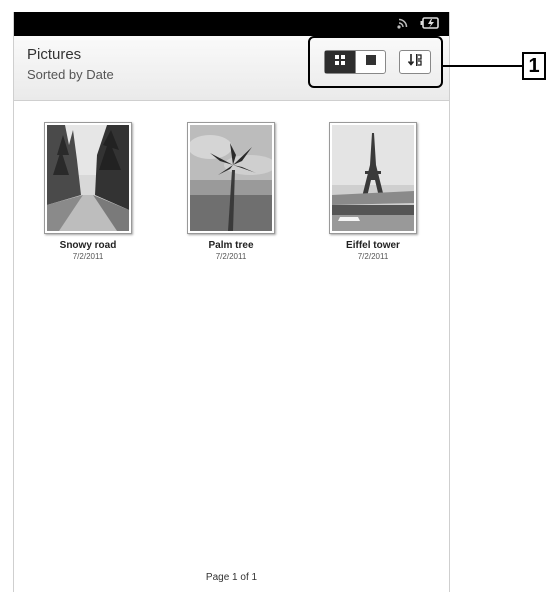 Image resolution: width=552 pixels, height=592 pixels. What do you see at coordinates (231, 577) in the screenshot?
I see `page-indicator: Page 1 of 1` at bounding box center [231, 577].